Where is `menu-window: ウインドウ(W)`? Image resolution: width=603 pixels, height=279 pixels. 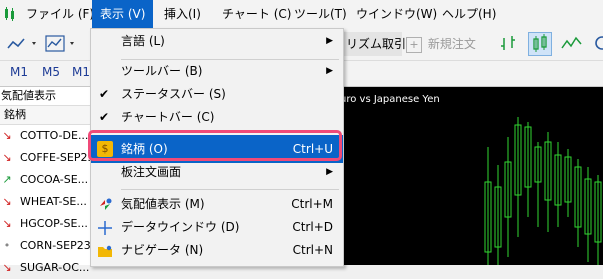 menu-window: ウインドウ(W) is located at coordinates (396, 14).